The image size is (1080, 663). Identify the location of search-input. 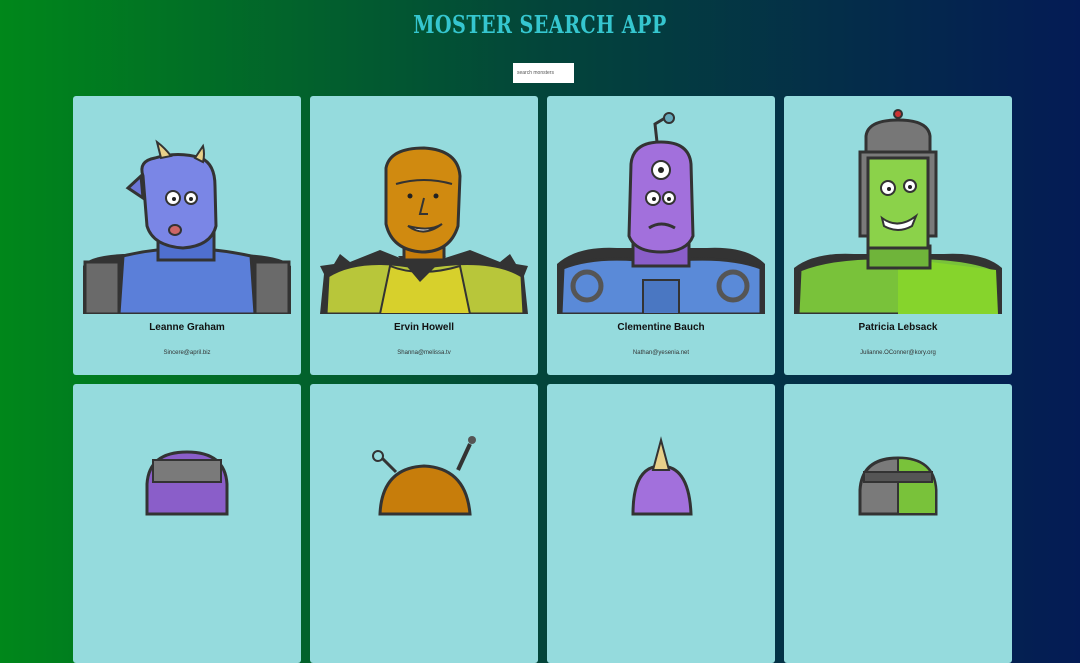
(543, 73).